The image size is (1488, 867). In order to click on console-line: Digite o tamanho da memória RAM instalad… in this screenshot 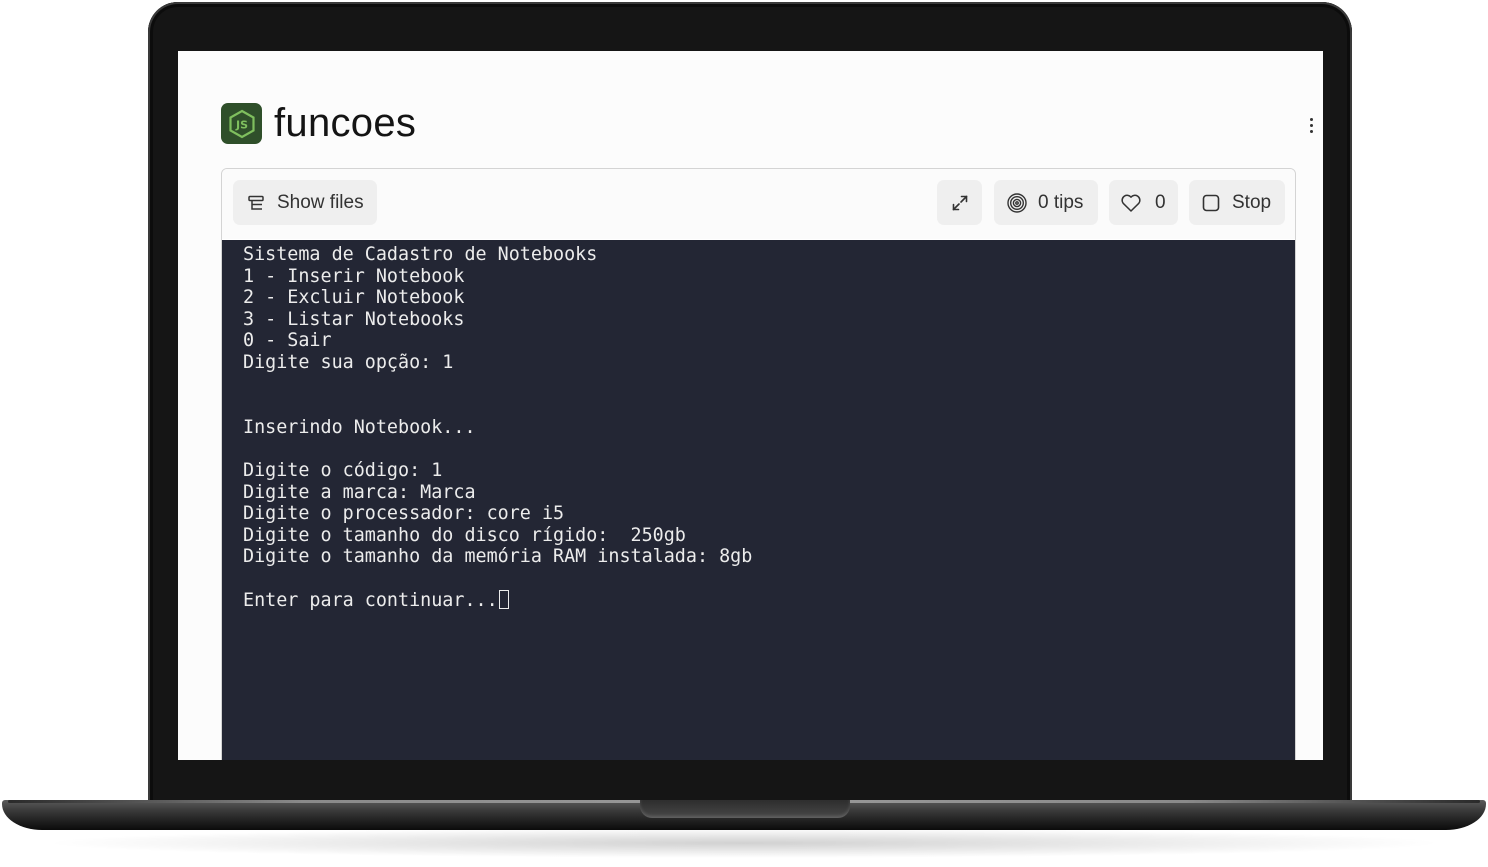, I will do `click(498, 557)`.